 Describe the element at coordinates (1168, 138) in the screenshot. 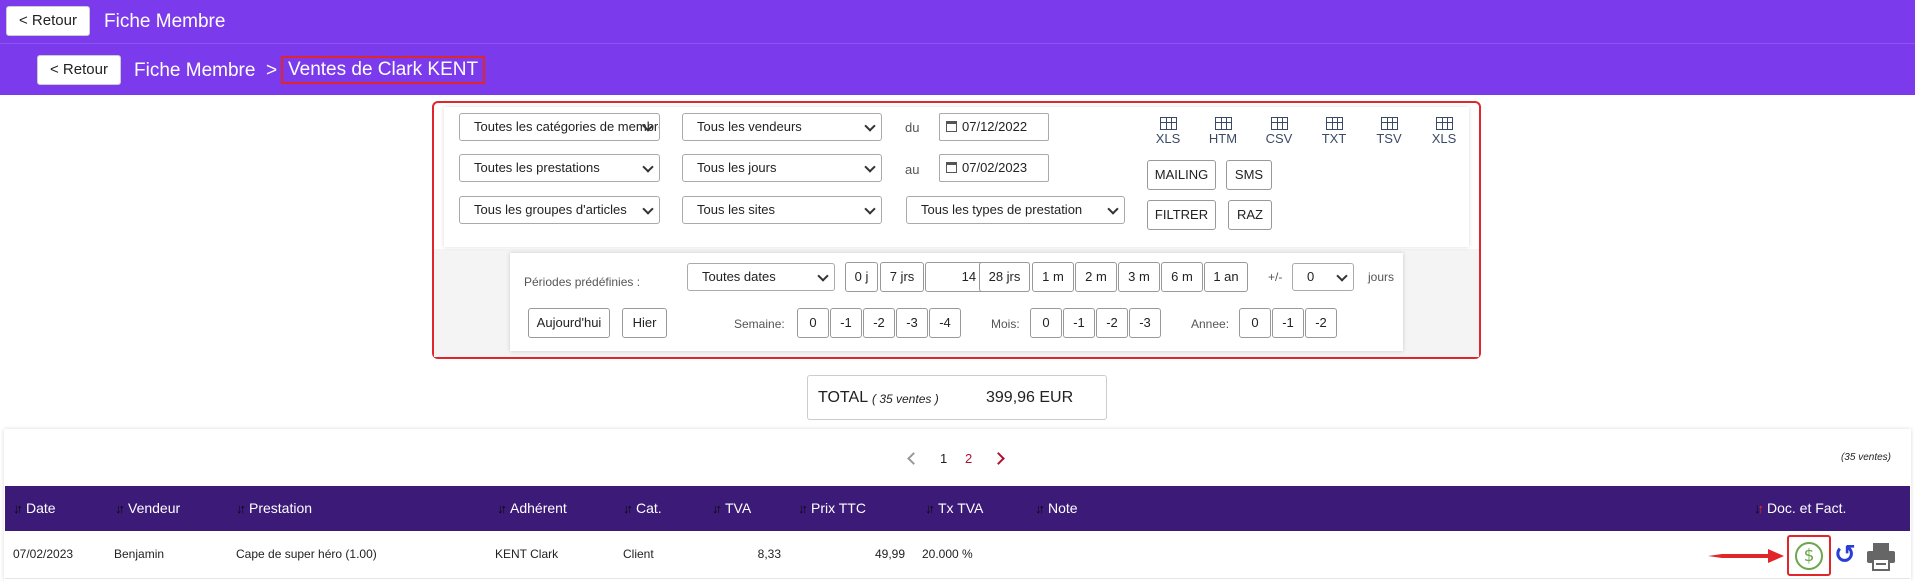

I see `export-xls-label: XLS` at that location.